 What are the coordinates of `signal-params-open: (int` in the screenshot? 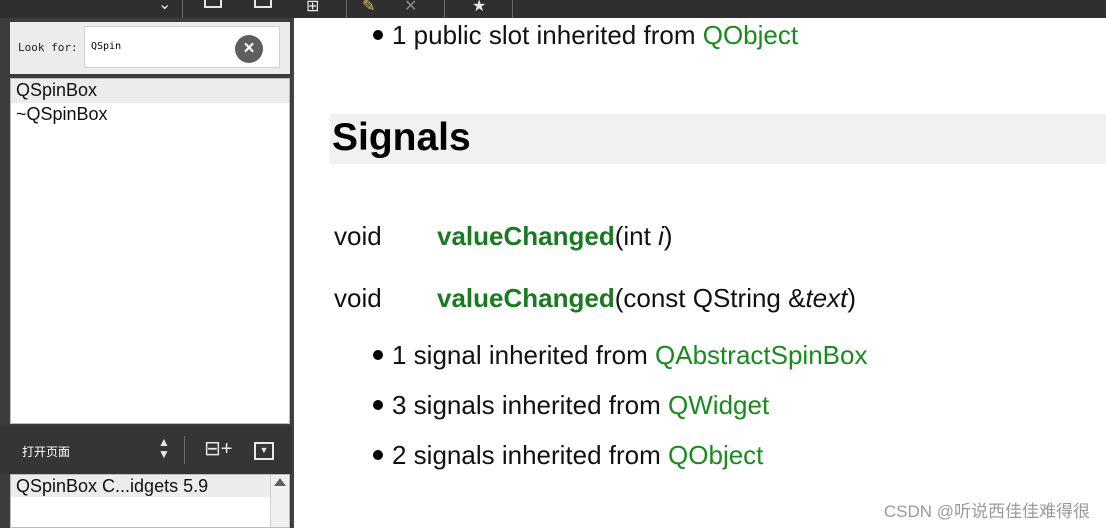 It's located at (636, 236).